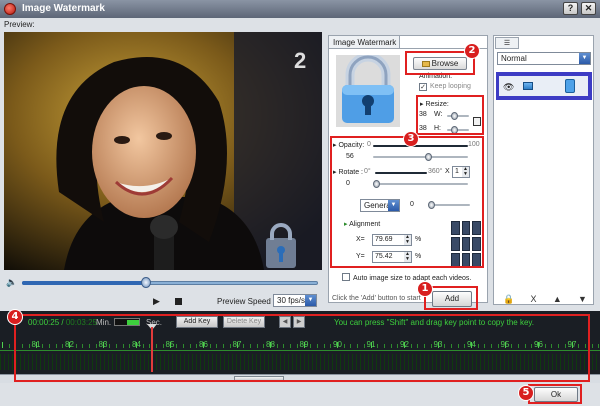  I want to click on click-add-hint: Click the 'Add' button to start, so click(376, 298).